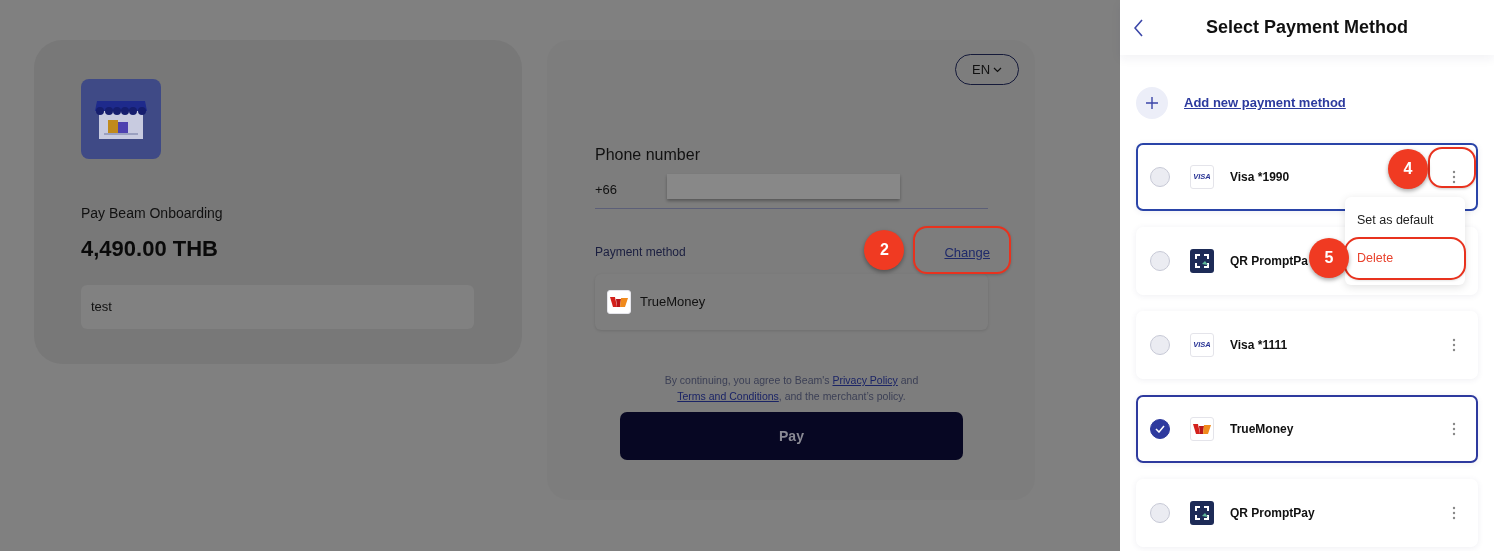 Image resolution: width=1494 pixels, height=551 pixels. I want to click on method-name: Visa *1990, so click(1260, 177).